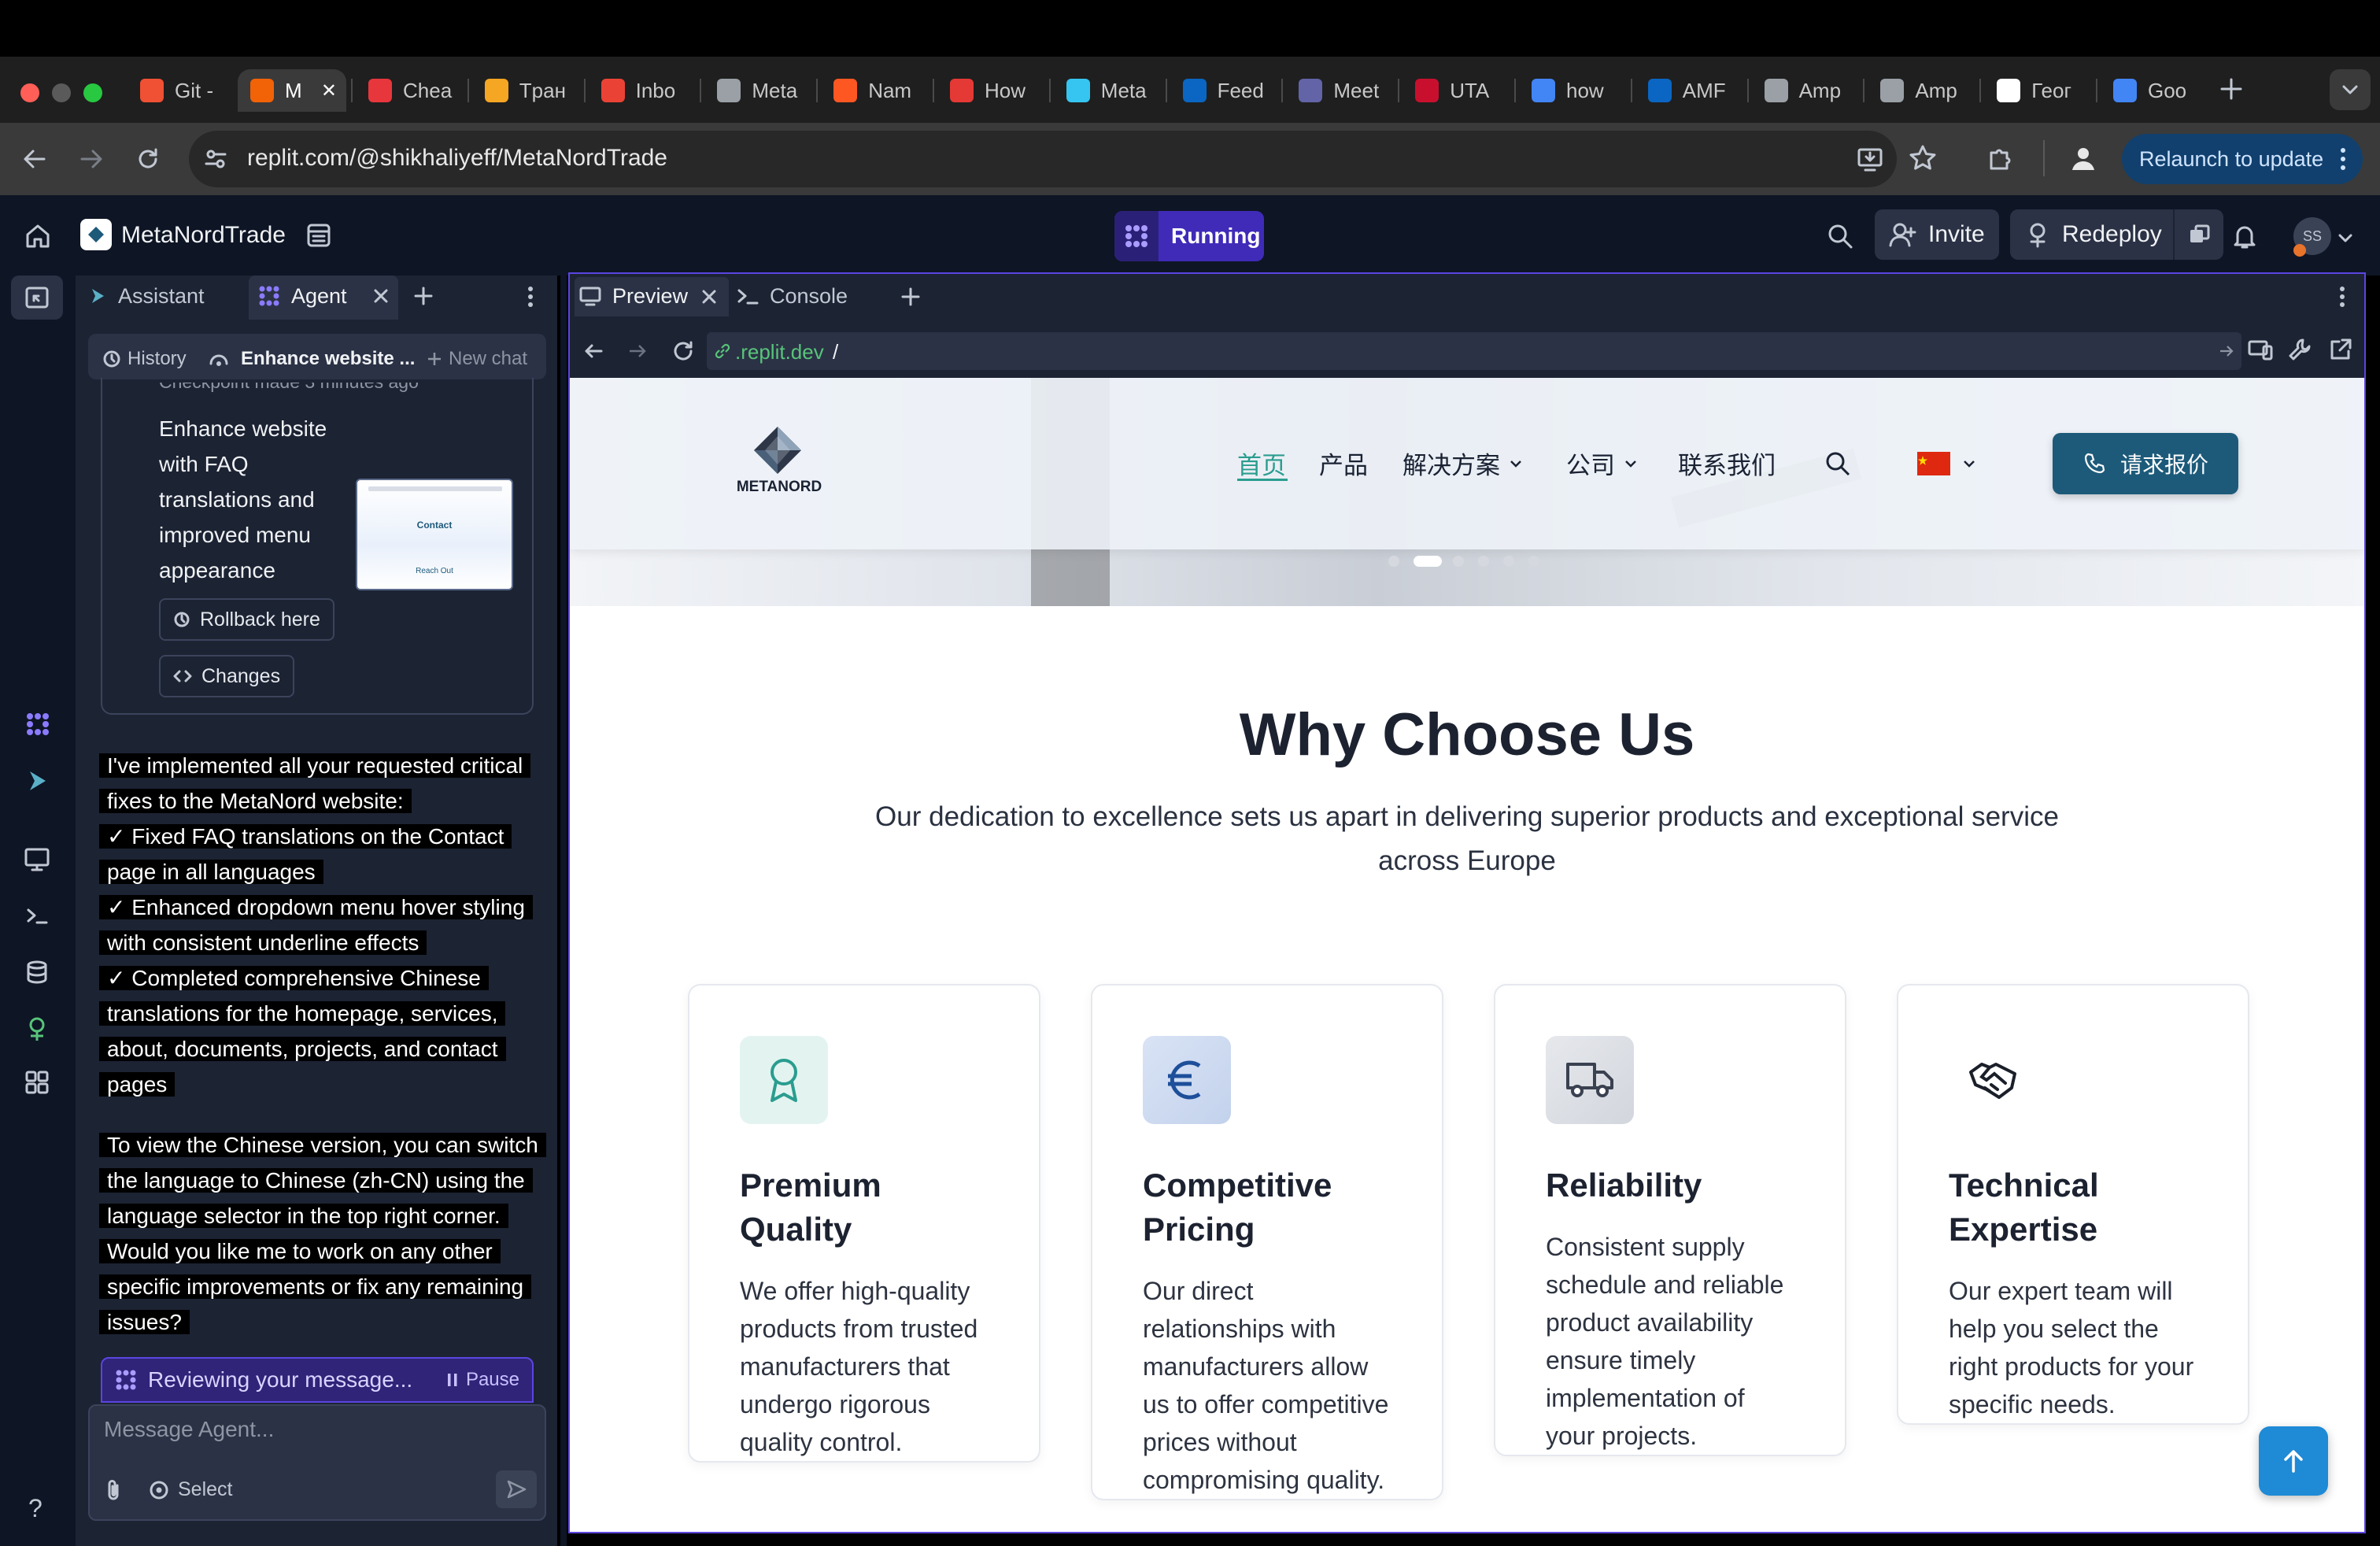 This screenshot has width=2380, height=1546. I want to click on browser-tab: Inbo, so click(642, 90).